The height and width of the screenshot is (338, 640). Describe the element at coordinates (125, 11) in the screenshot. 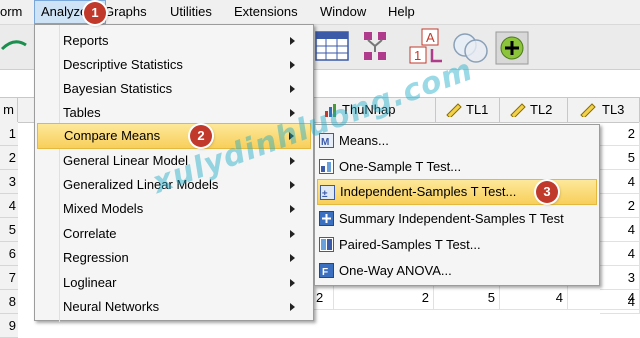

I see `menu-graphs-label: Graphs` at that location.